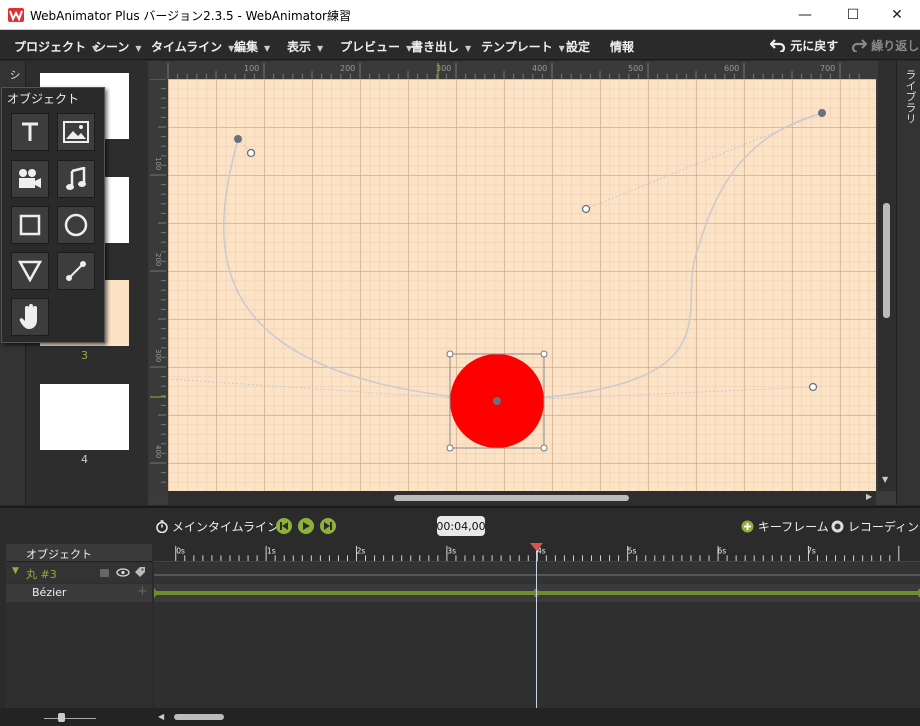  I want to click on track-row: Bézier +, so click(79, 593).